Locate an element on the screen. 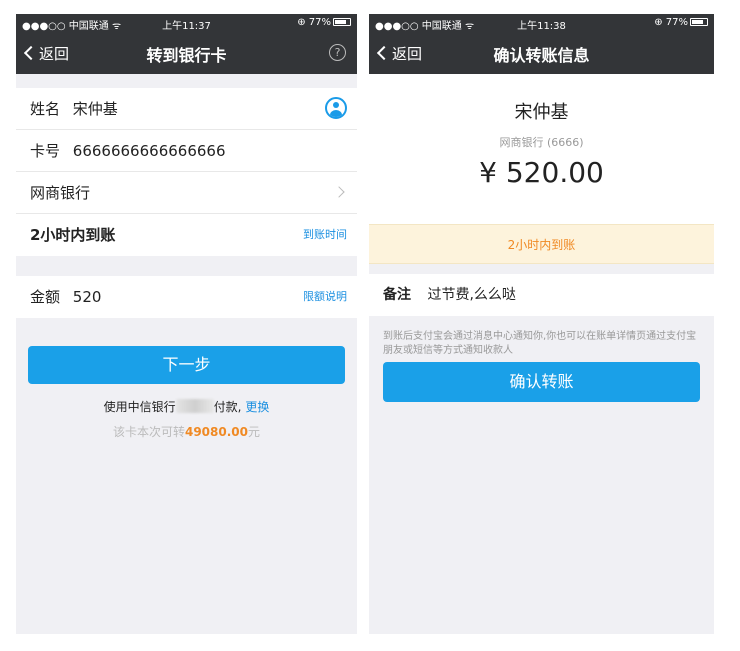  pay-prefix: 使用中信银行 is located at coordinates (139, 407).